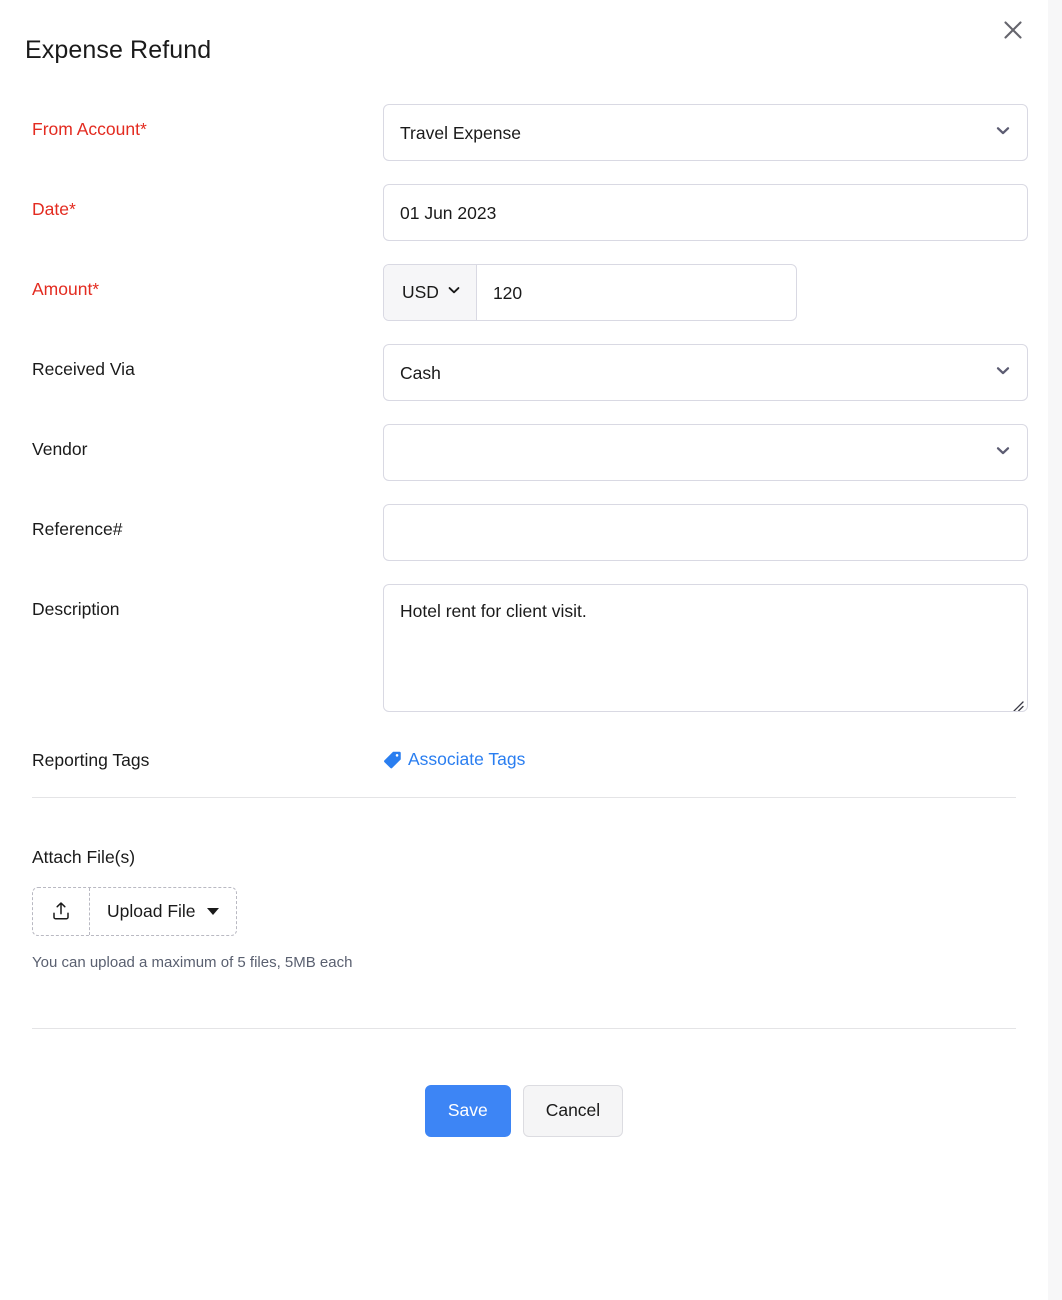 Image resolution: width=1062 pixels, height=1300 pixels. I want to click on field-row-amount: Amount* USD 120, so click(524, 292).